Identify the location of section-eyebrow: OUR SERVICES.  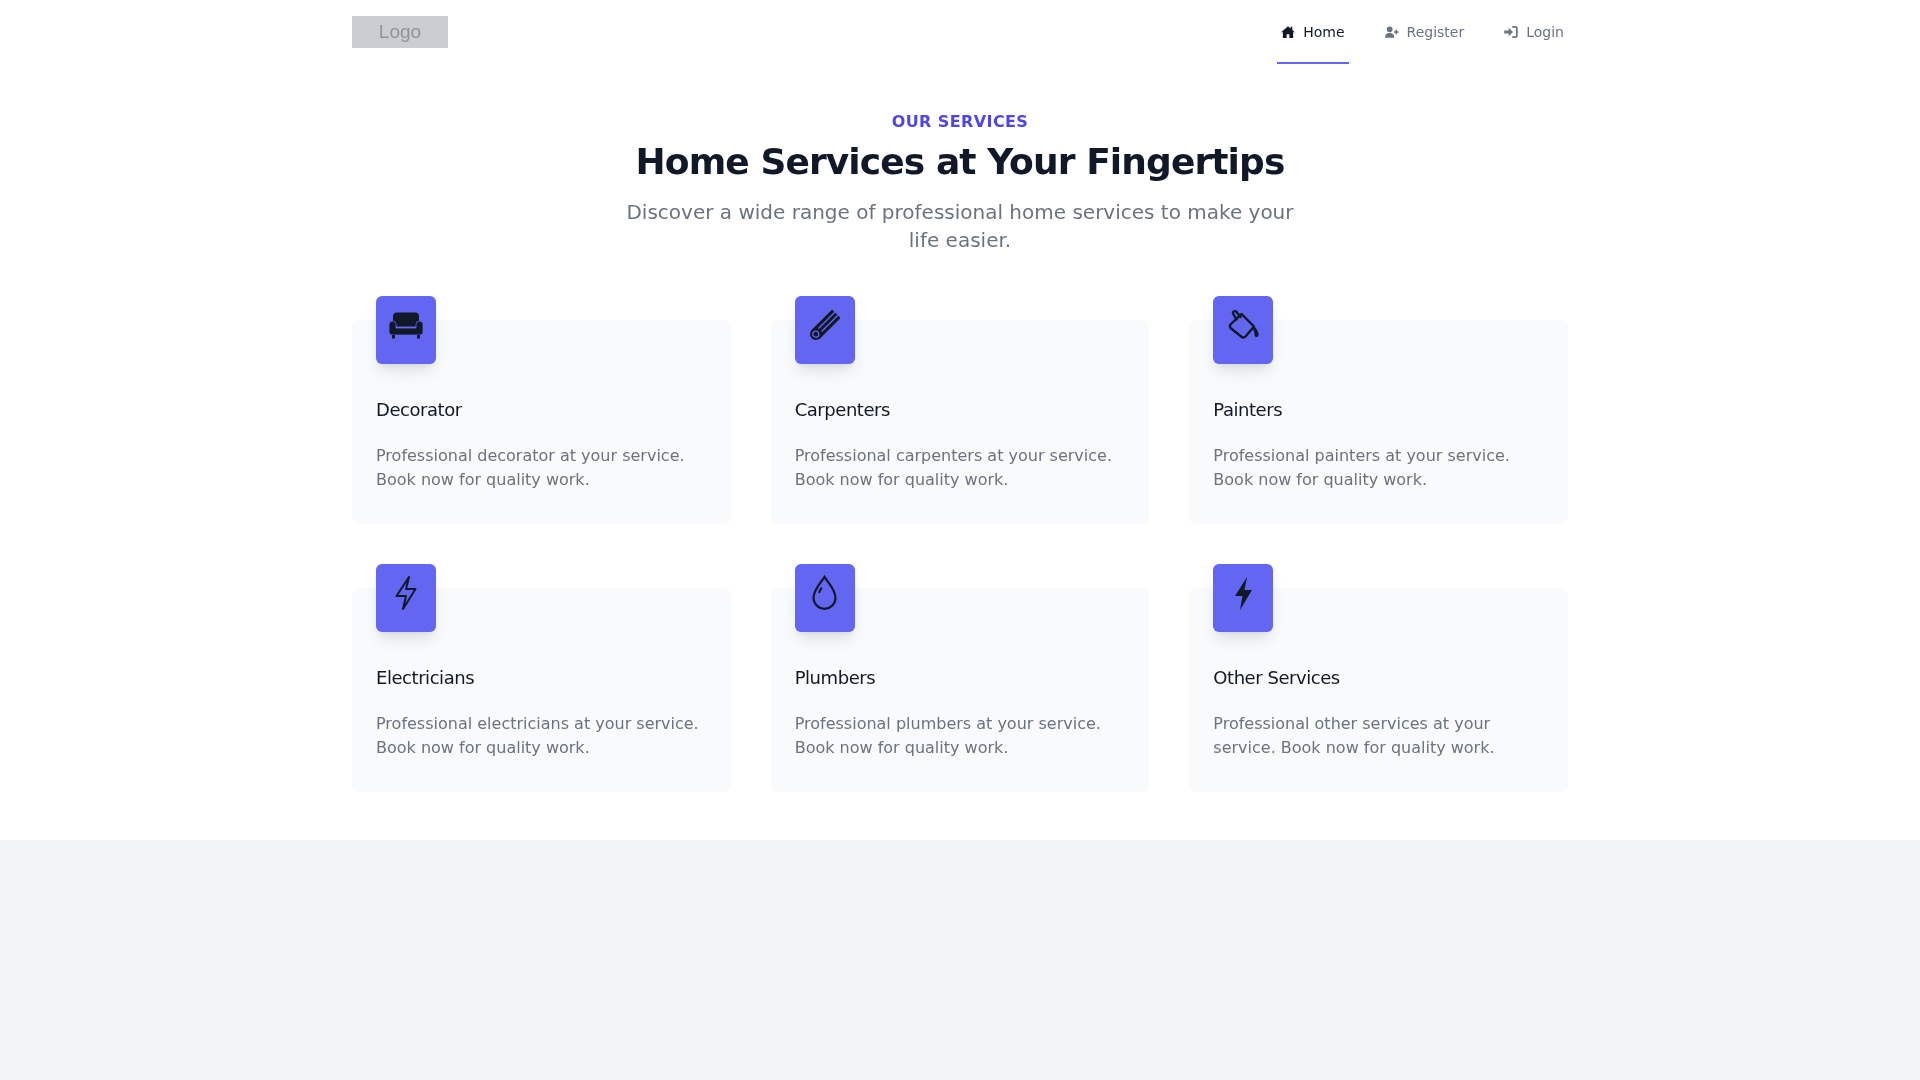
(960, 122).